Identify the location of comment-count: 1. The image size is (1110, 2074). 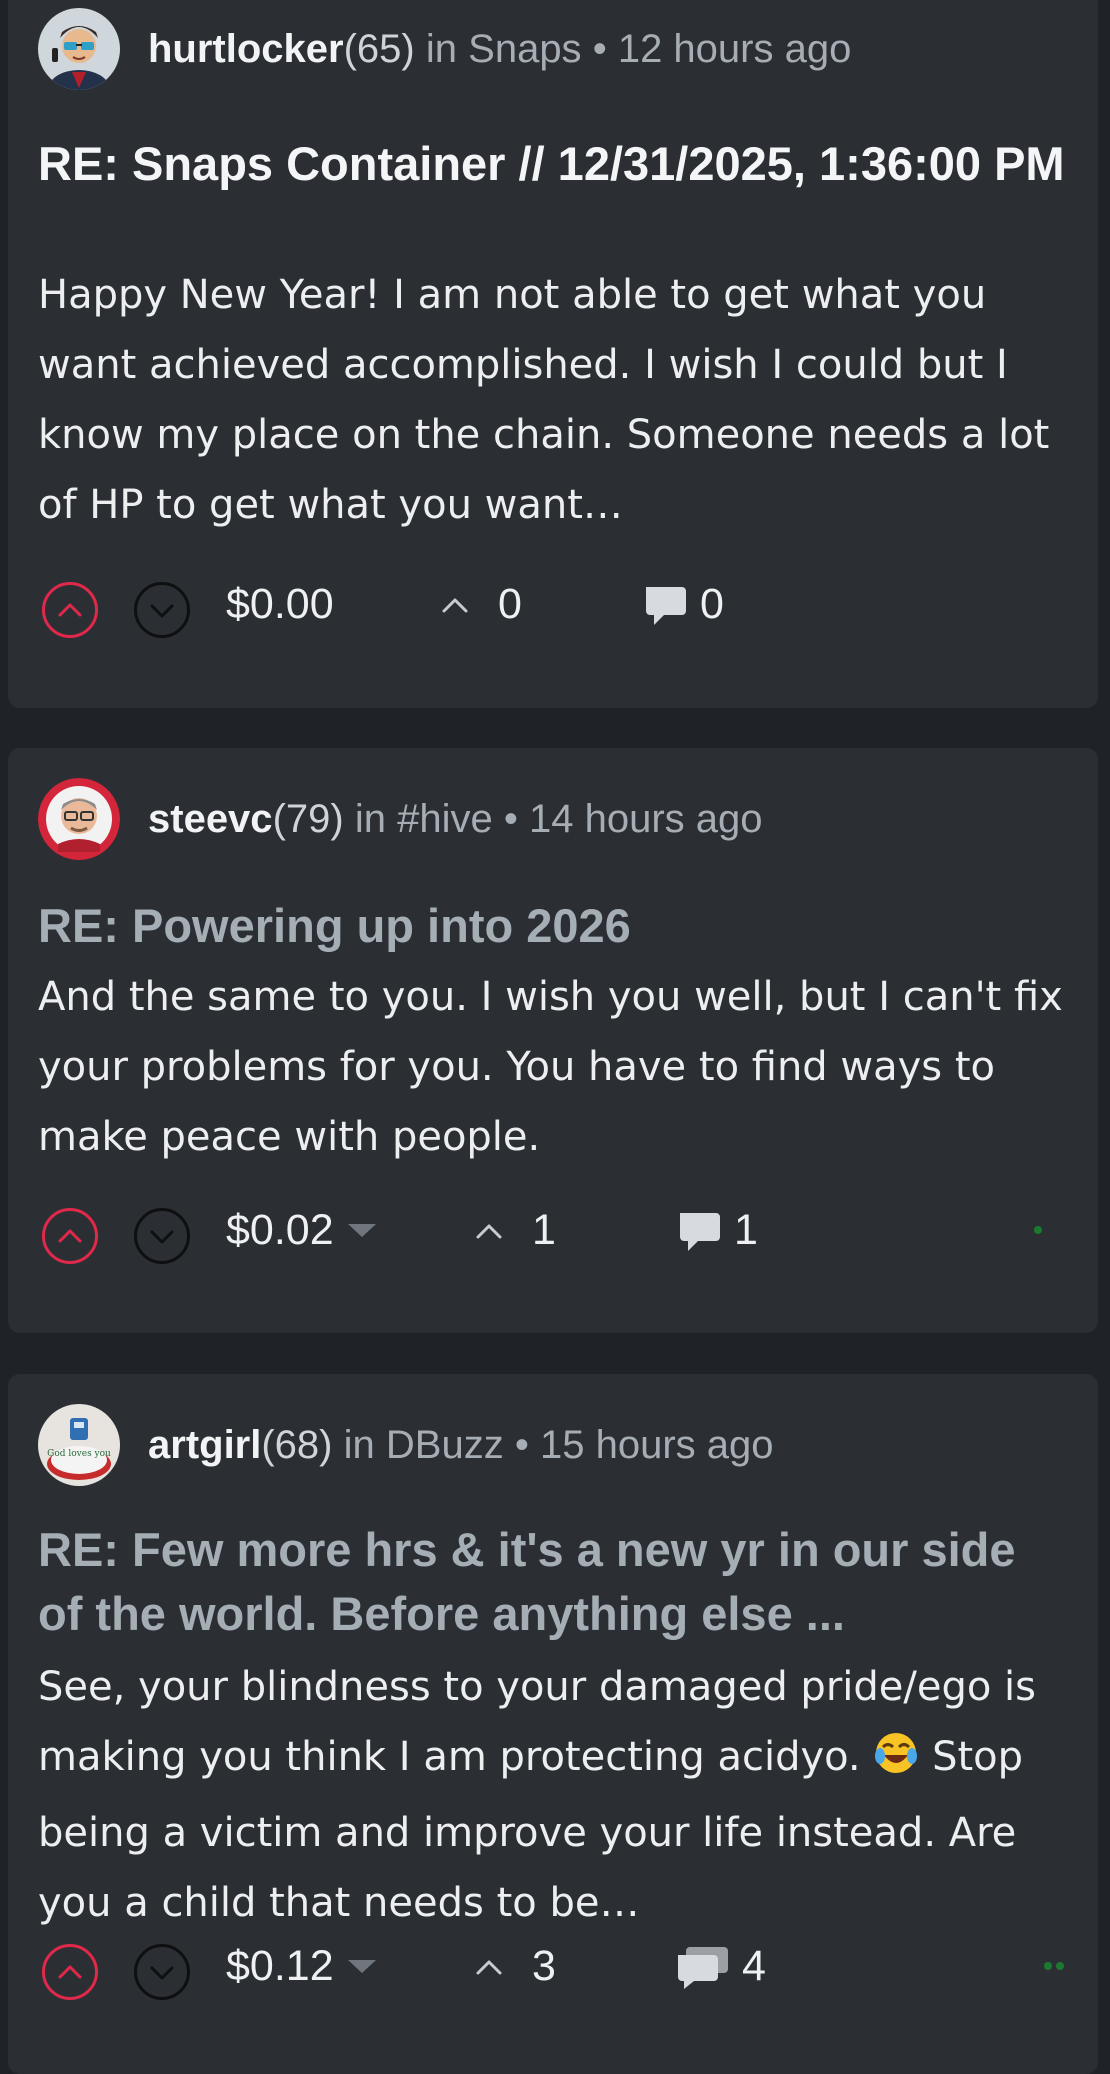
(716, 1230).